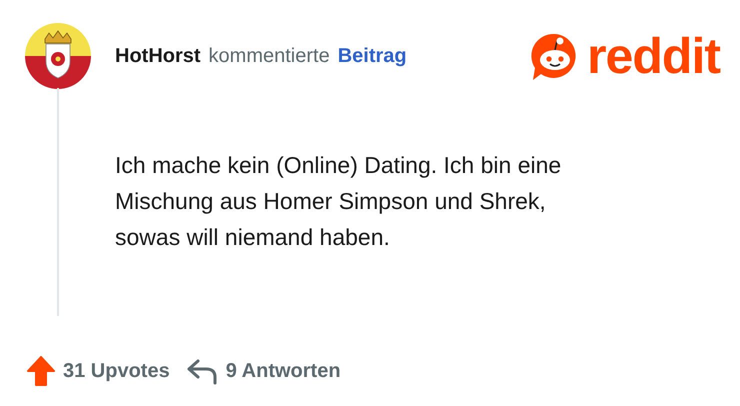 This screenshot has height=406, width=740. What do you see at coordinates (283, 371) in the screenshot?
I see `reply-count: 9 Antworten` at bounding box center [283, 371].